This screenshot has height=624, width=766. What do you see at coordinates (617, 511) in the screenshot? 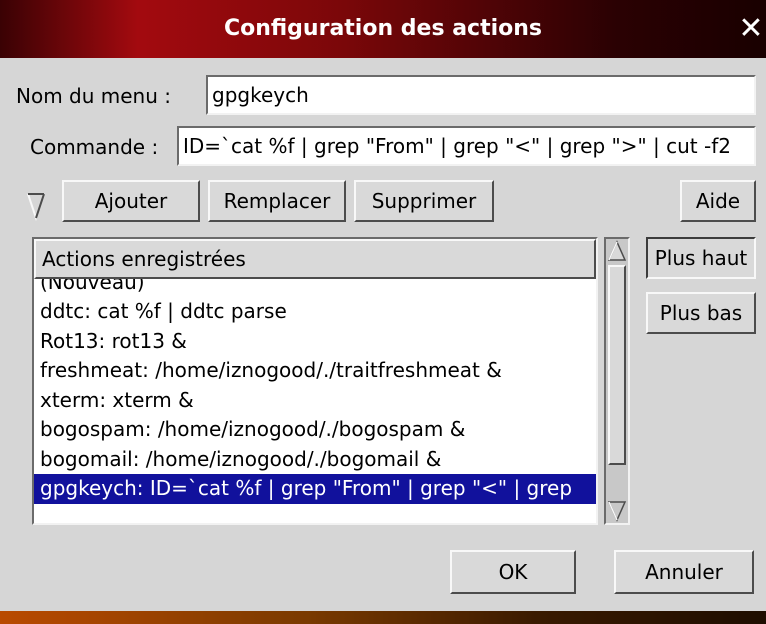
I see `scroll-down-icon` at bounding box center [617, 511].